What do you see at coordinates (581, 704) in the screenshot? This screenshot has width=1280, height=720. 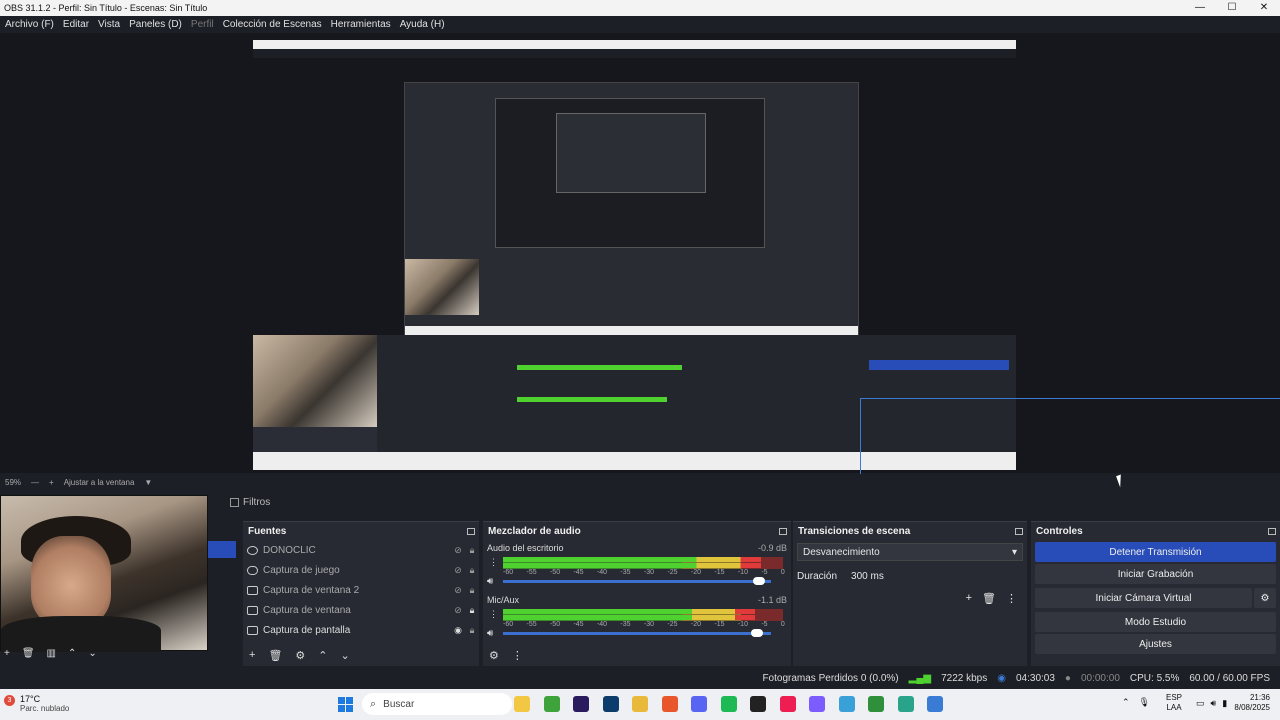 I see `premiere-icon` at bounding box center [581, 704].